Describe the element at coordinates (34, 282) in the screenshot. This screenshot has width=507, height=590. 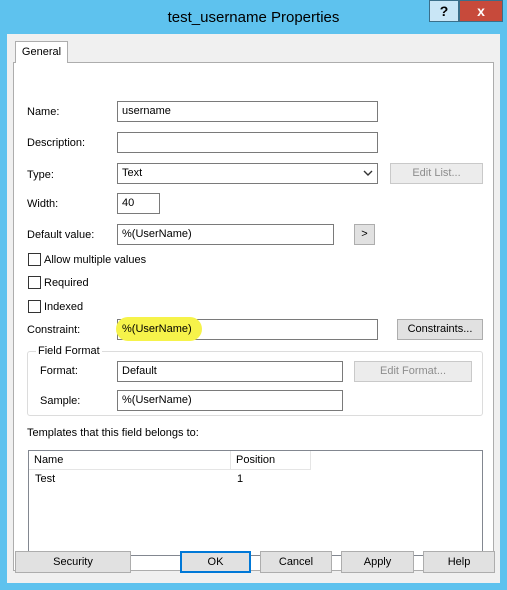
I see `required-checkbox` at that location.